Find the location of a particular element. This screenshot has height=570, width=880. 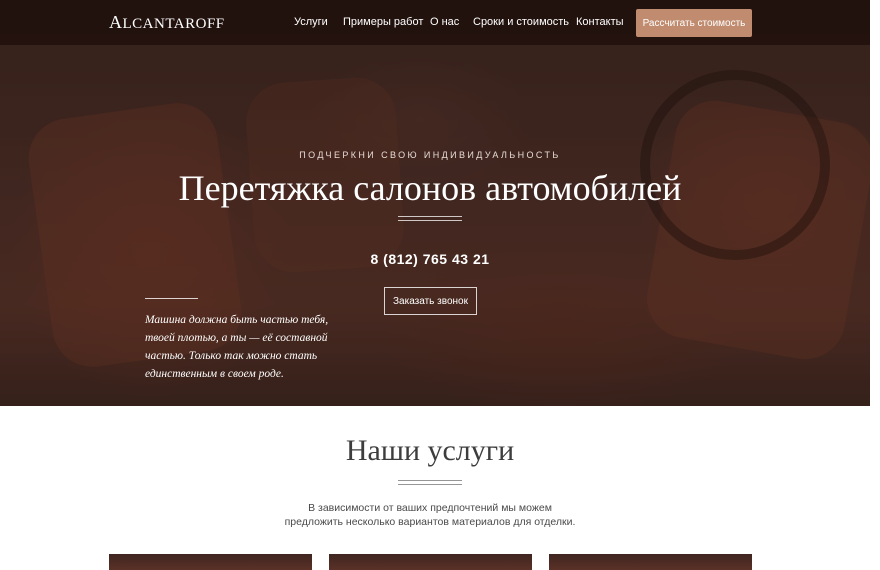

services-divider is located at coordinates (430, 482).